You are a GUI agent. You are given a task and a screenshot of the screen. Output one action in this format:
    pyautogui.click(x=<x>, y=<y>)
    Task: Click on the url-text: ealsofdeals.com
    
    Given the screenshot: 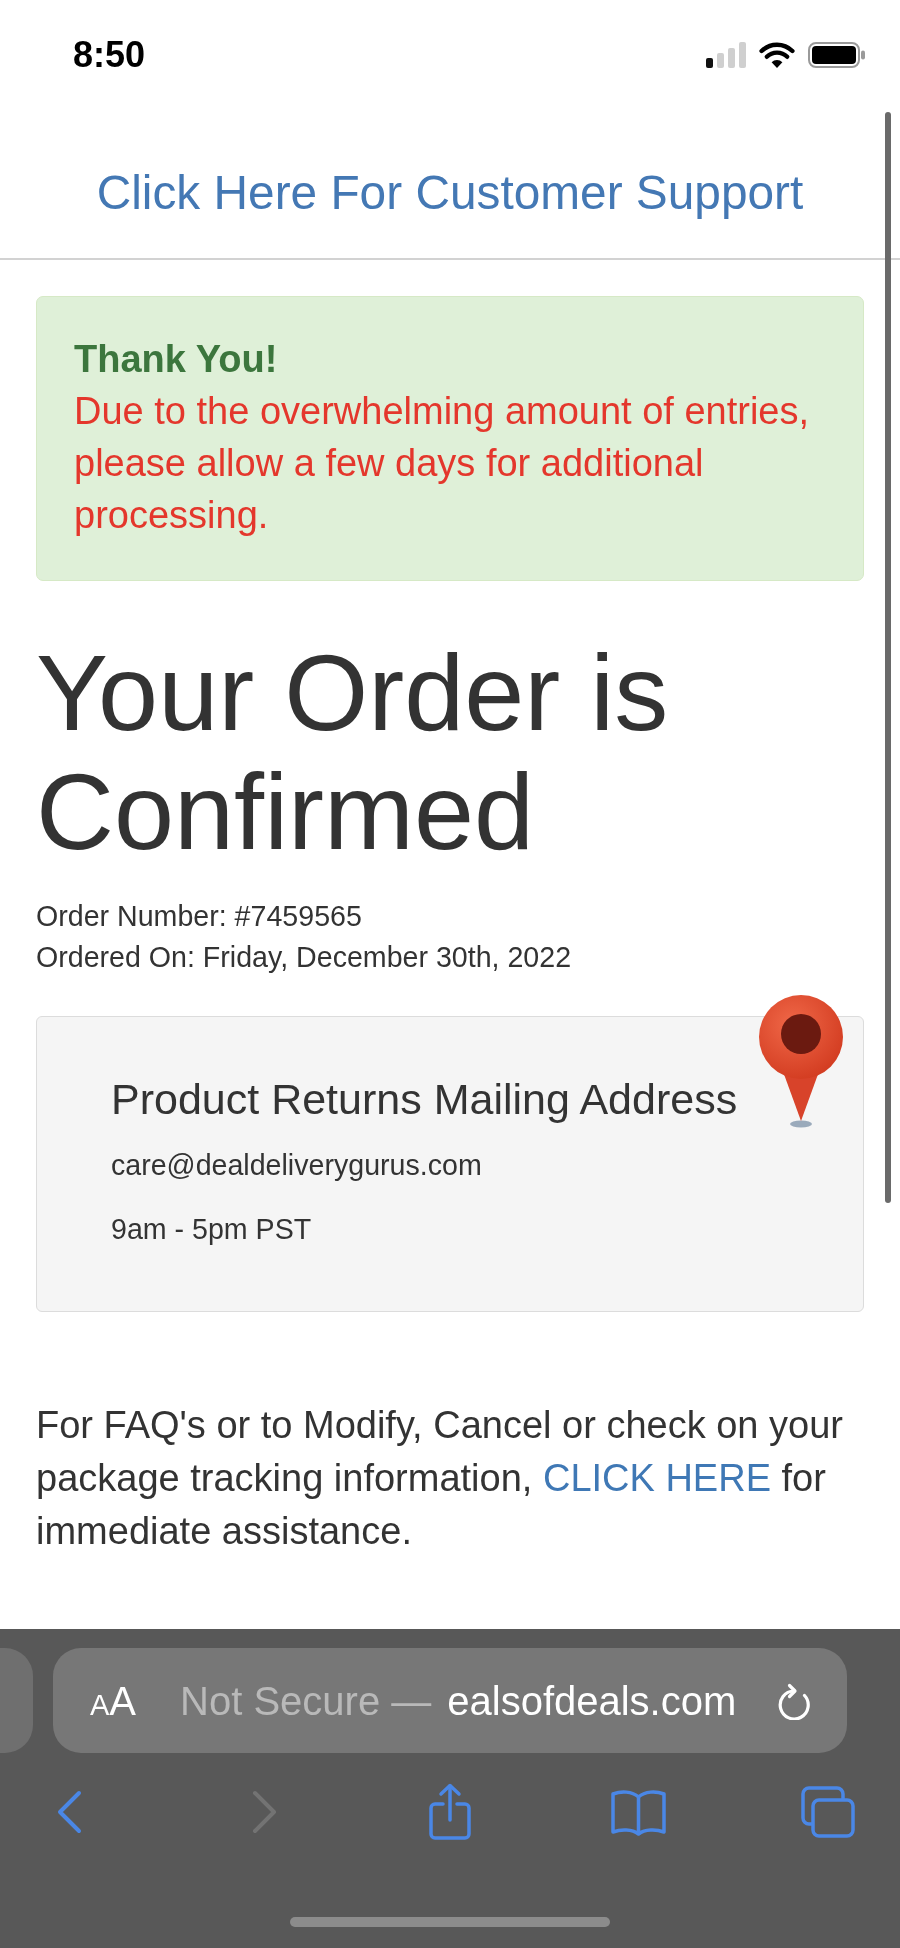 What is the action you would take?
    pyautogui.click(x=592, y=1700)
    